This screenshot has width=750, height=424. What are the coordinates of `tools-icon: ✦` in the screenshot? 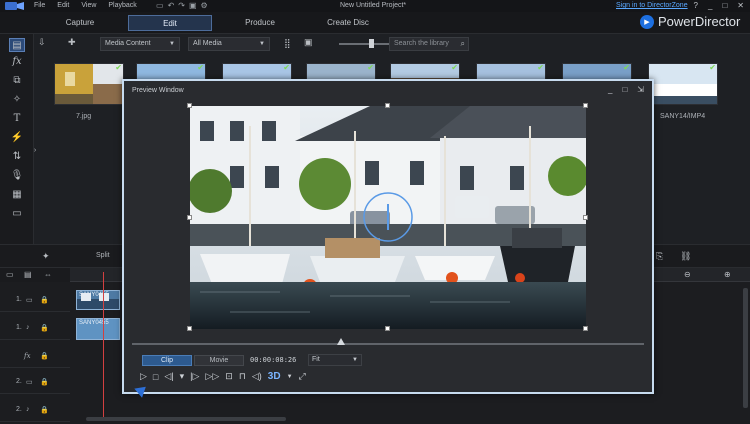 It's located at (46, 256).